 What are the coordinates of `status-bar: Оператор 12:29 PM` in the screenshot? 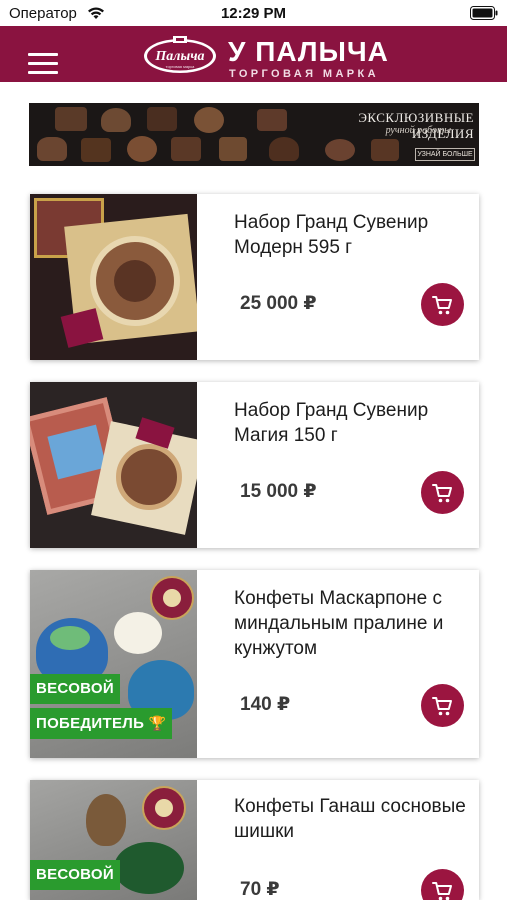 It's located at (253, 13).